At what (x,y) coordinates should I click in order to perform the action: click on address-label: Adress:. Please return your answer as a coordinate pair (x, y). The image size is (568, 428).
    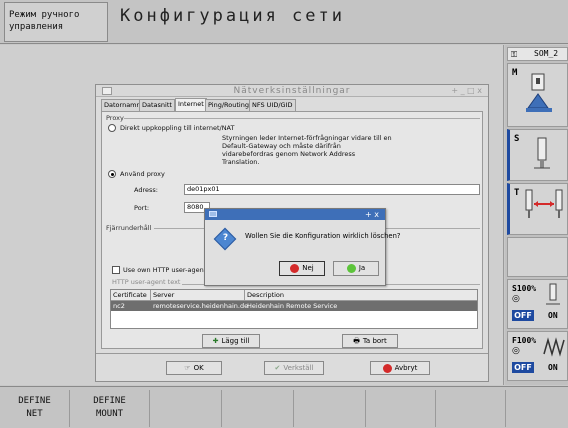
    Looking at the image, I should click on (146, 190).